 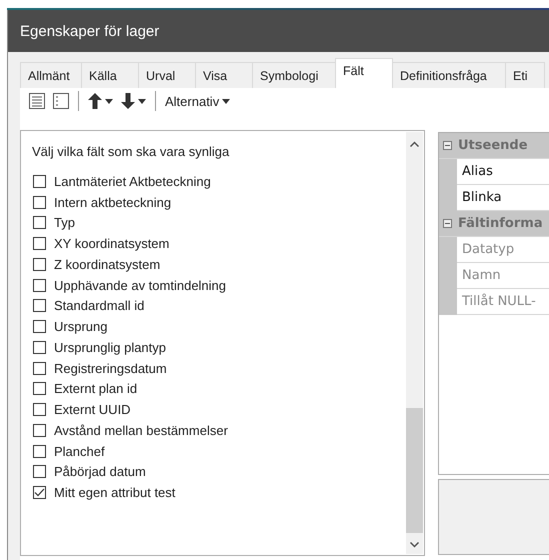 What do you see at coordinates (503, 172) in the screenshot?
I see `property-name: Alias` at bounding box center [503, 172].